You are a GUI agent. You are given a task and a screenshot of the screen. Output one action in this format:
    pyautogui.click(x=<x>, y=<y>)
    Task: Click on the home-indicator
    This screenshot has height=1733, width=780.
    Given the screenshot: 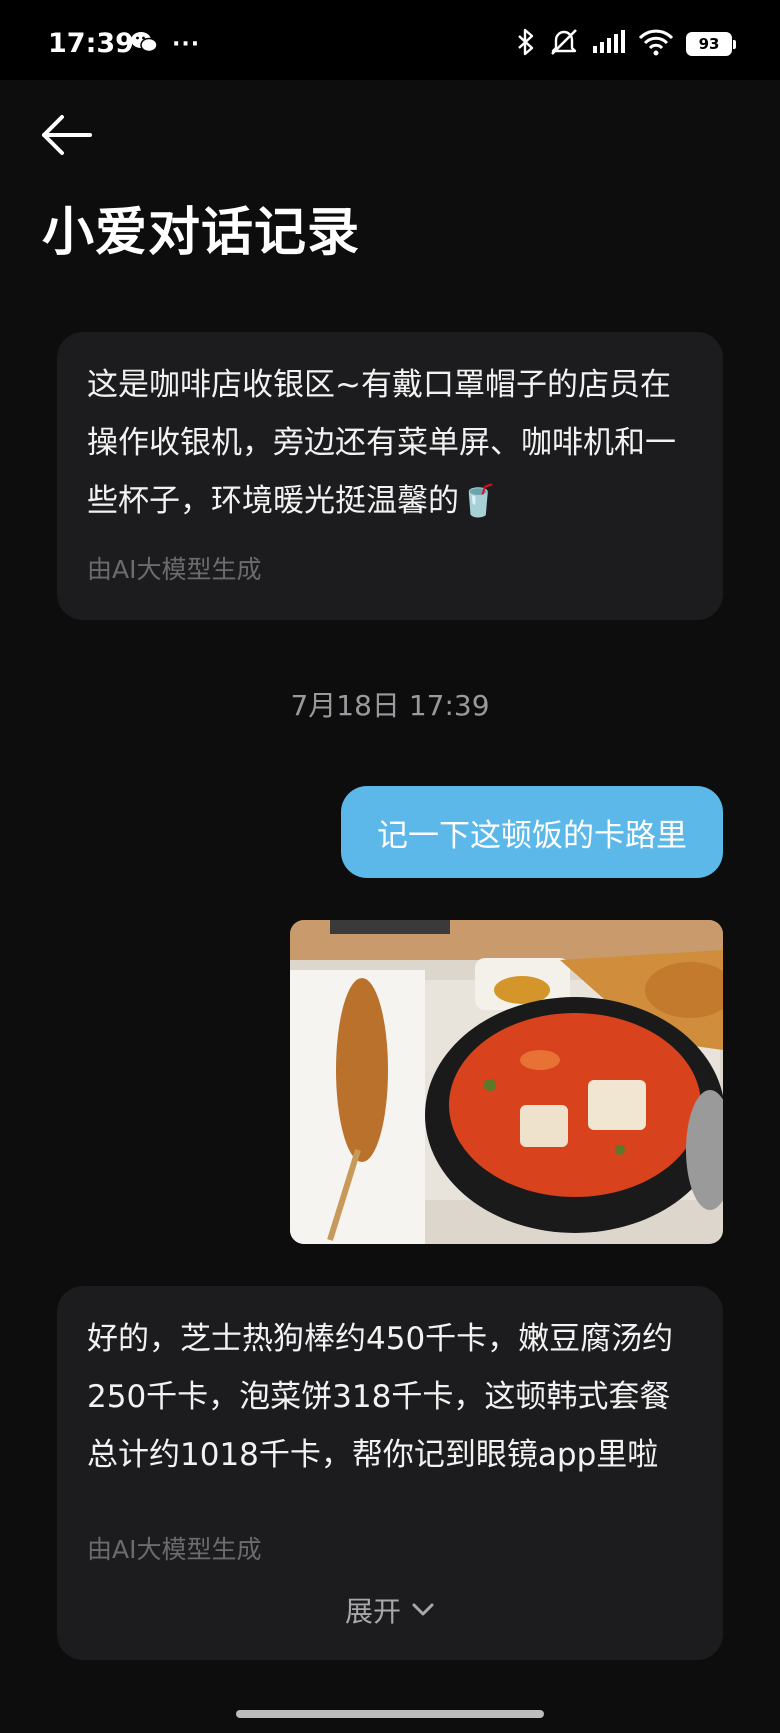 What is the action you would take?
    pyautogui.click(x=390, y=1714)
    